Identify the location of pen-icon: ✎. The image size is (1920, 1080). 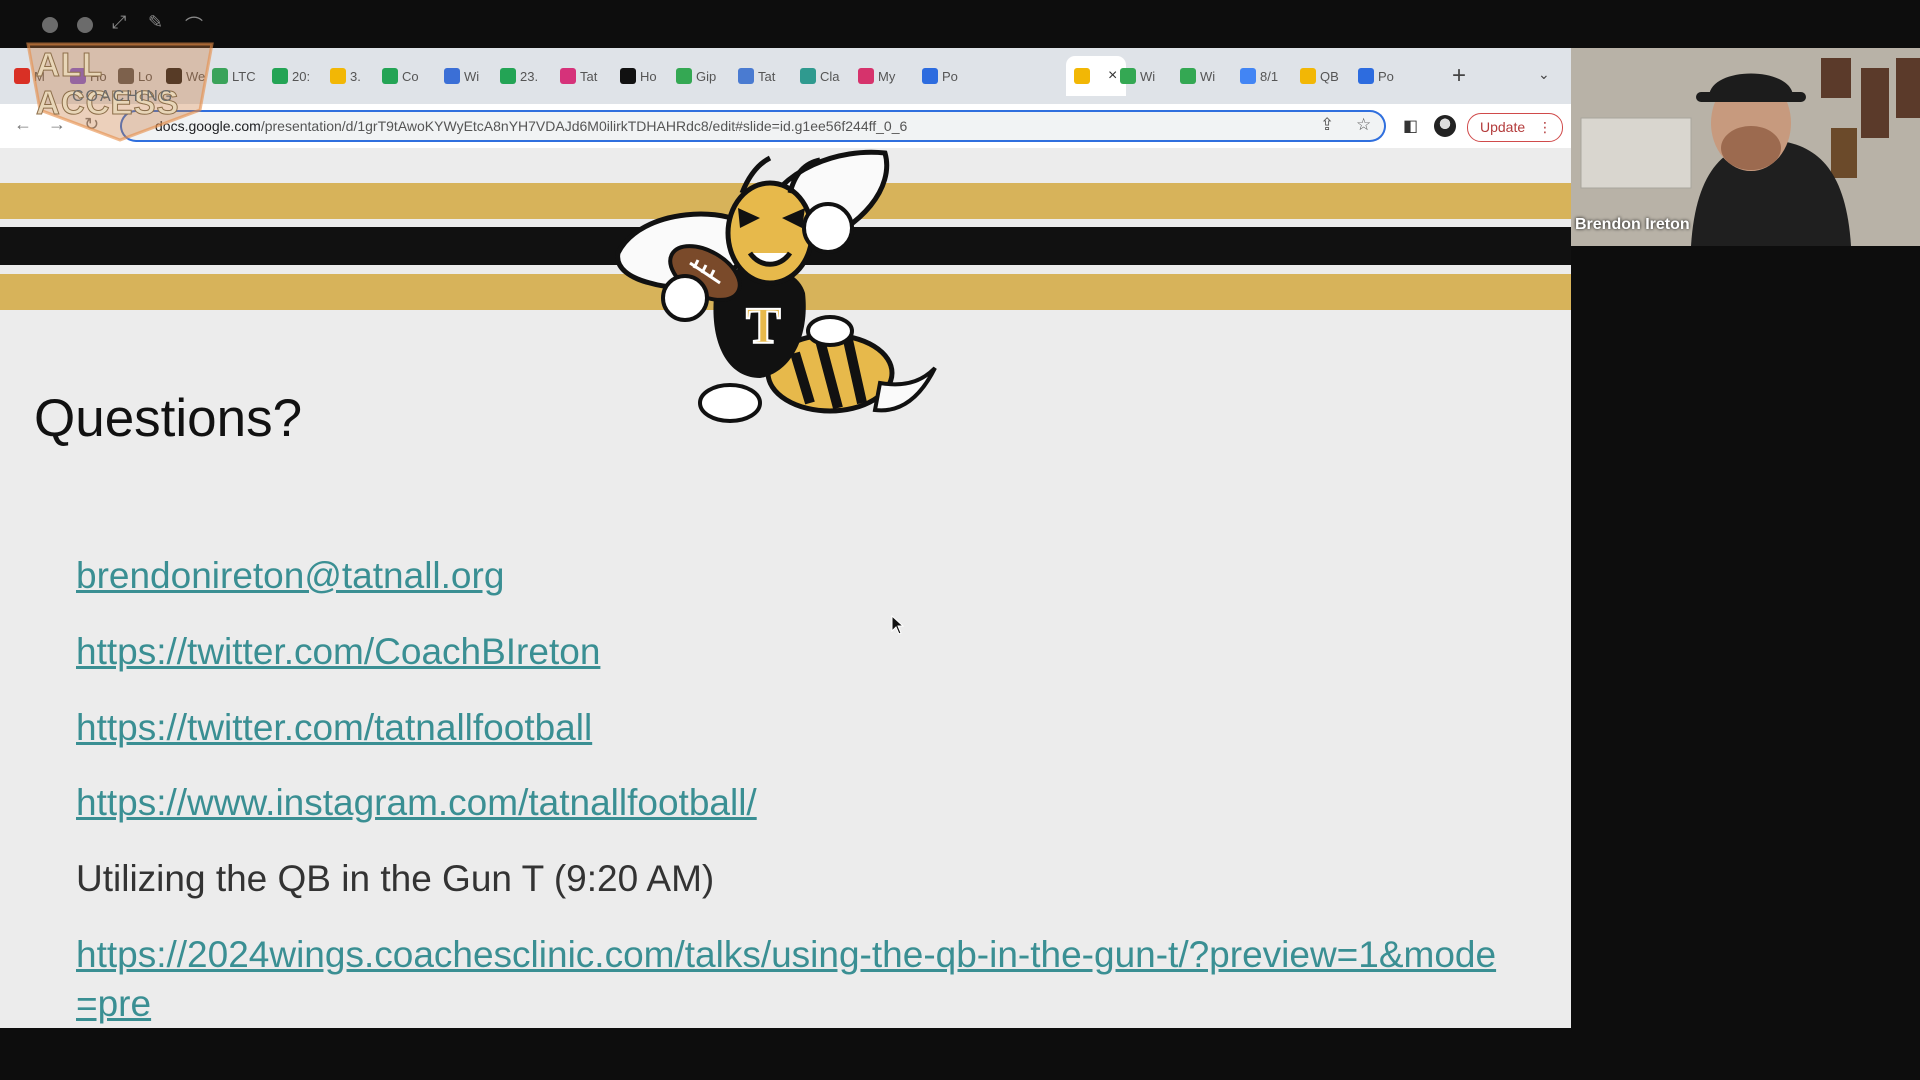
(155, 22).